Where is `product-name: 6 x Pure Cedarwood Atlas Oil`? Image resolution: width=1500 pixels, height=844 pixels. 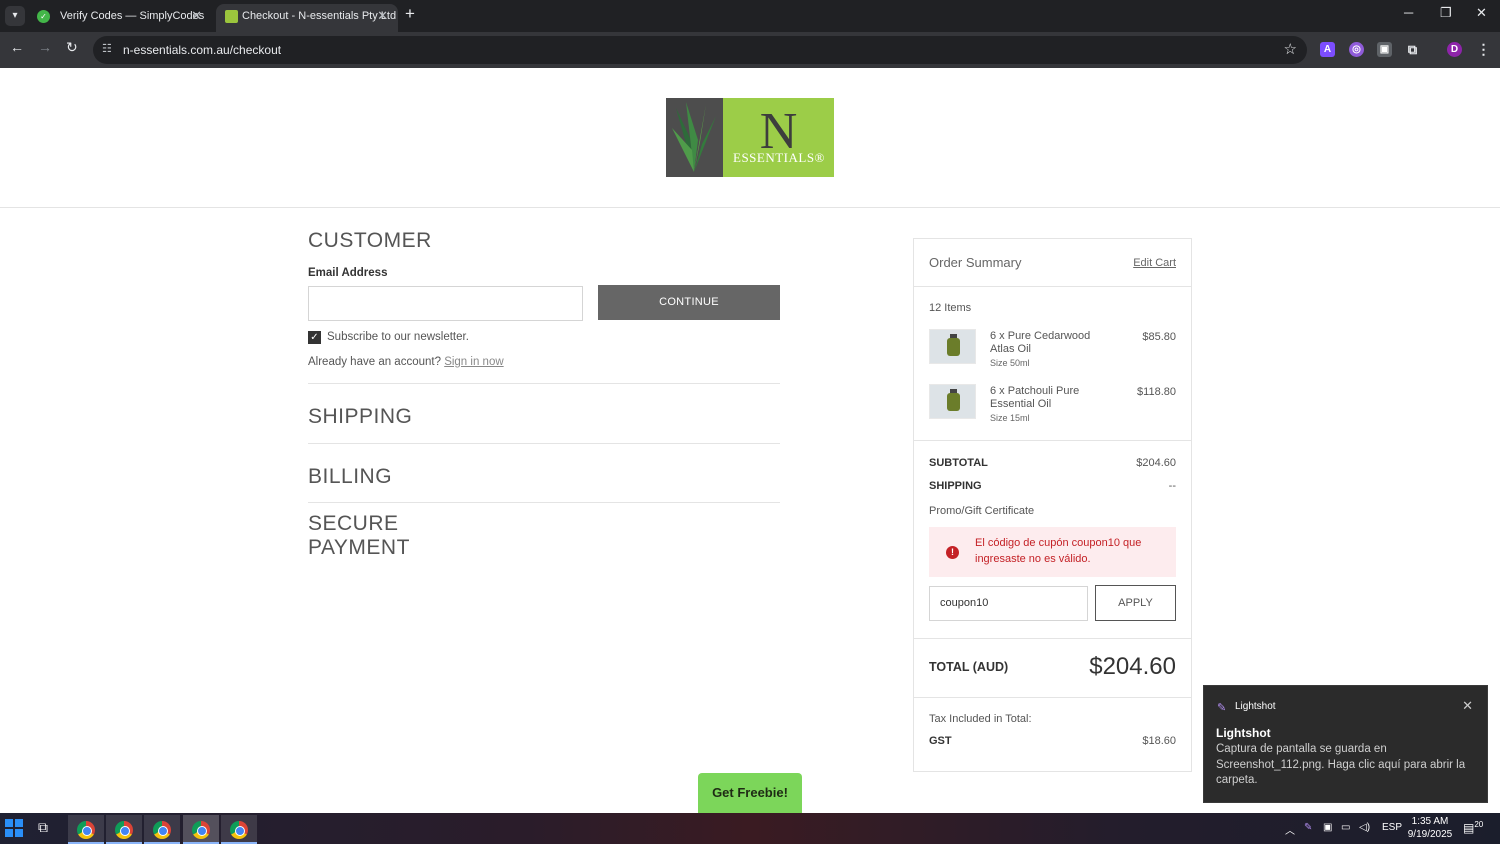 product-name: 6 x Pure Cedarwood Atlas Oil is located at coordinates (1040, 342).